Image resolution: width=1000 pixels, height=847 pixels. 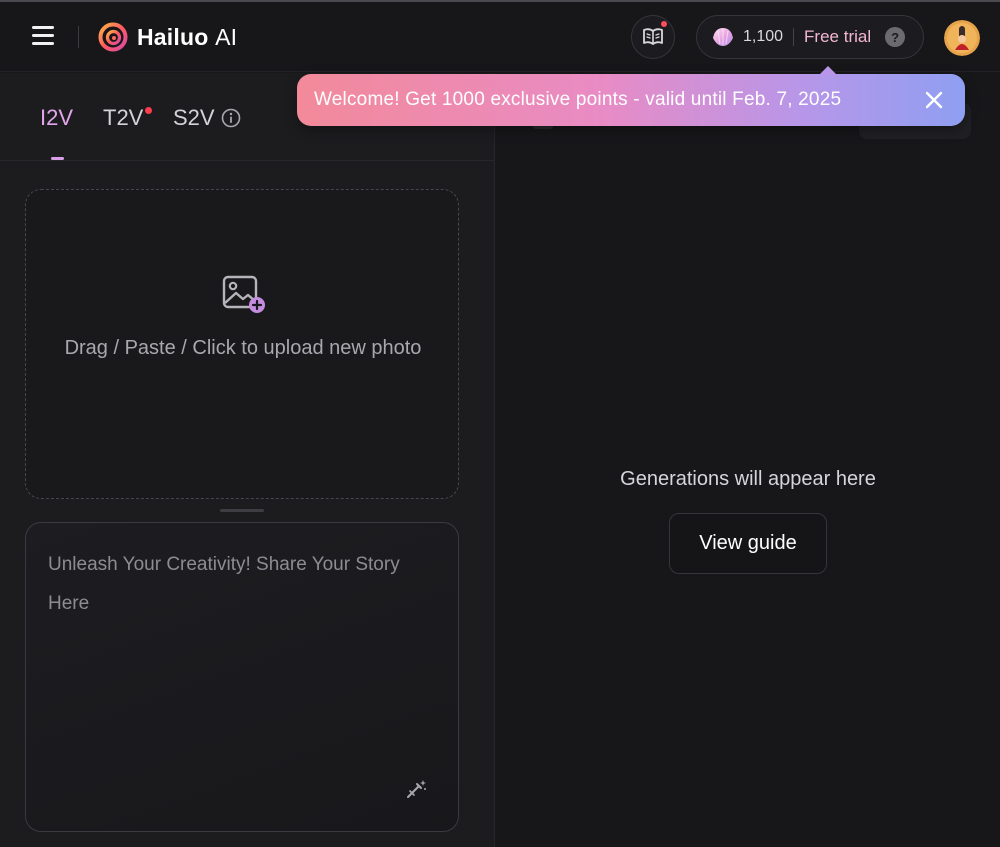 What do you see at coordinates (148, 110) in the screenshot?
I see `new-badge-dot` at bounding box center [148, 110].